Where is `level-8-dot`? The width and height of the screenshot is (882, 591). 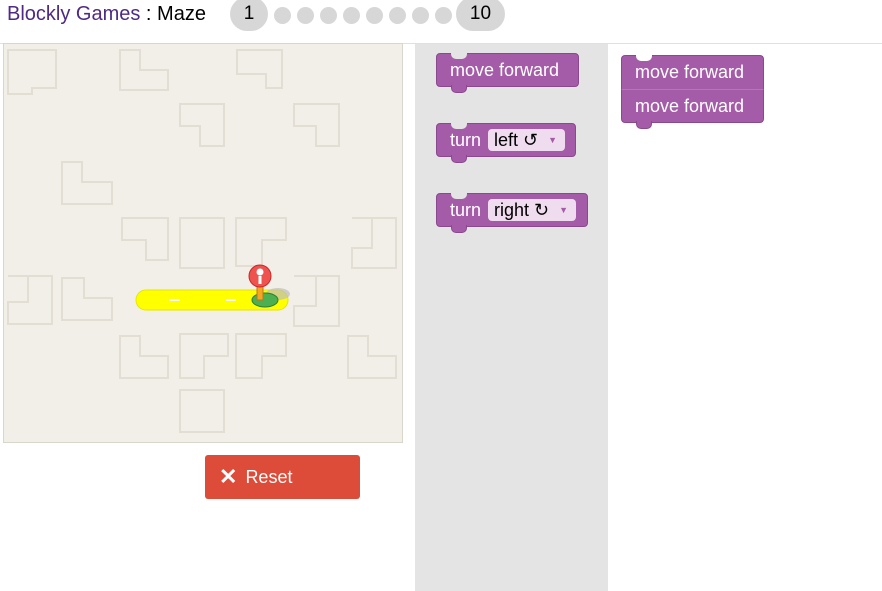 level-8-dot is located at coordinates (420, 15).